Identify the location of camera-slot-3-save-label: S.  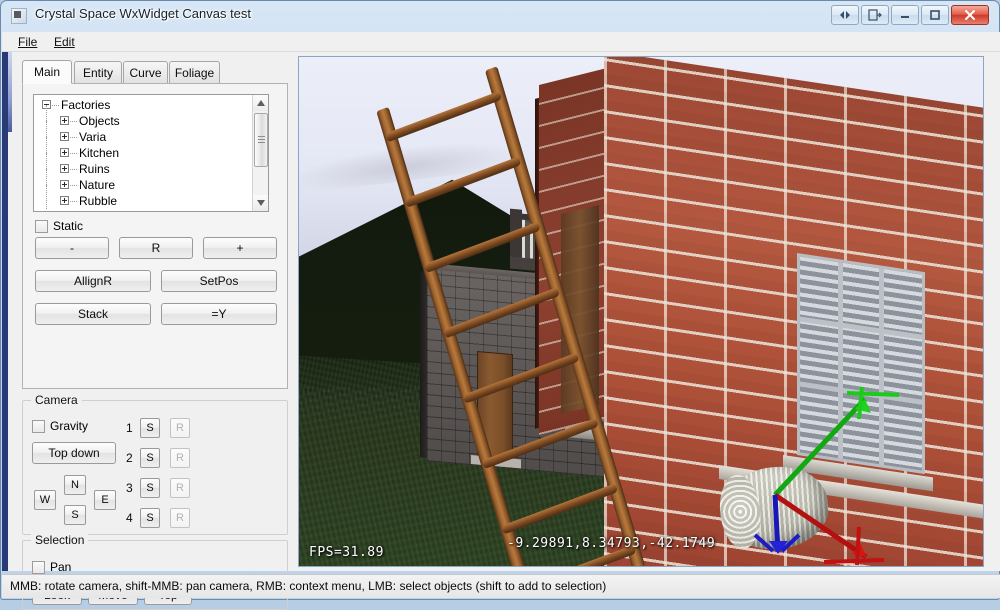
(150, 488).